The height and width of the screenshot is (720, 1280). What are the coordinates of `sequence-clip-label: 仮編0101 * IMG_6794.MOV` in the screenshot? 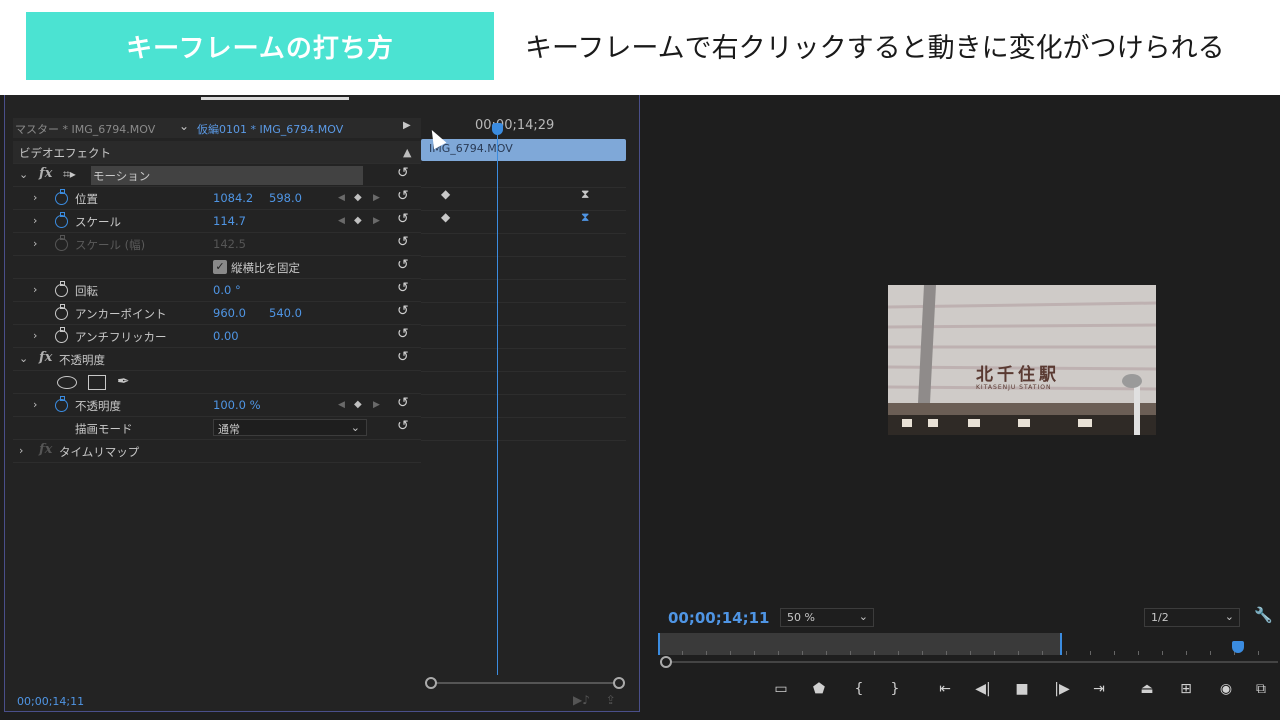 It's located at (270, 129).